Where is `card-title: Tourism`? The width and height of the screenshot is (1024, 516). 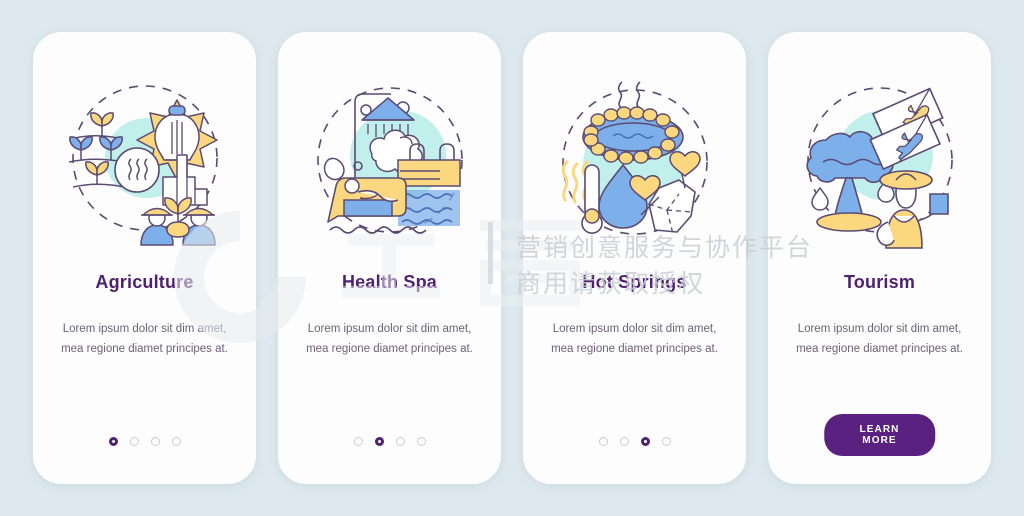
card-title: Tourism is located at coordinates (879, 282).